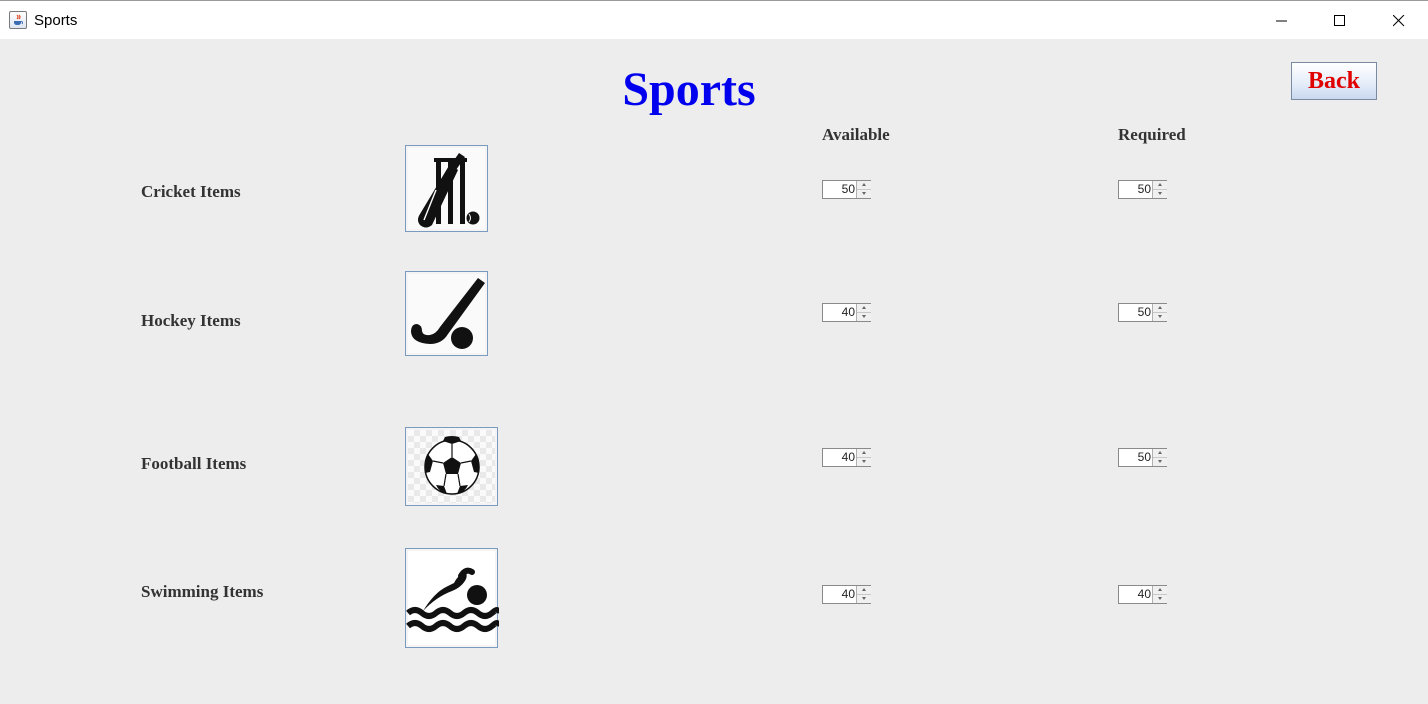  What do you see at coordinates (839, 457) in the screenshot?
I see `football-available-value: 40` at bounding box center [839, 457].